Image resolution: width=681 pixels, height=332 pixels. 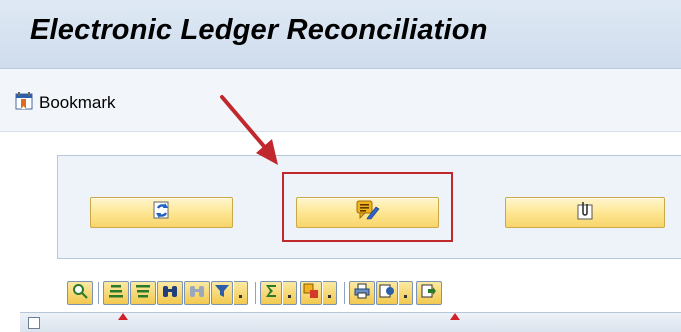 What do you see at coordinates (290, 293) in the screenshot?
I see `sum-dropdown` at bounding box center [290, 293].